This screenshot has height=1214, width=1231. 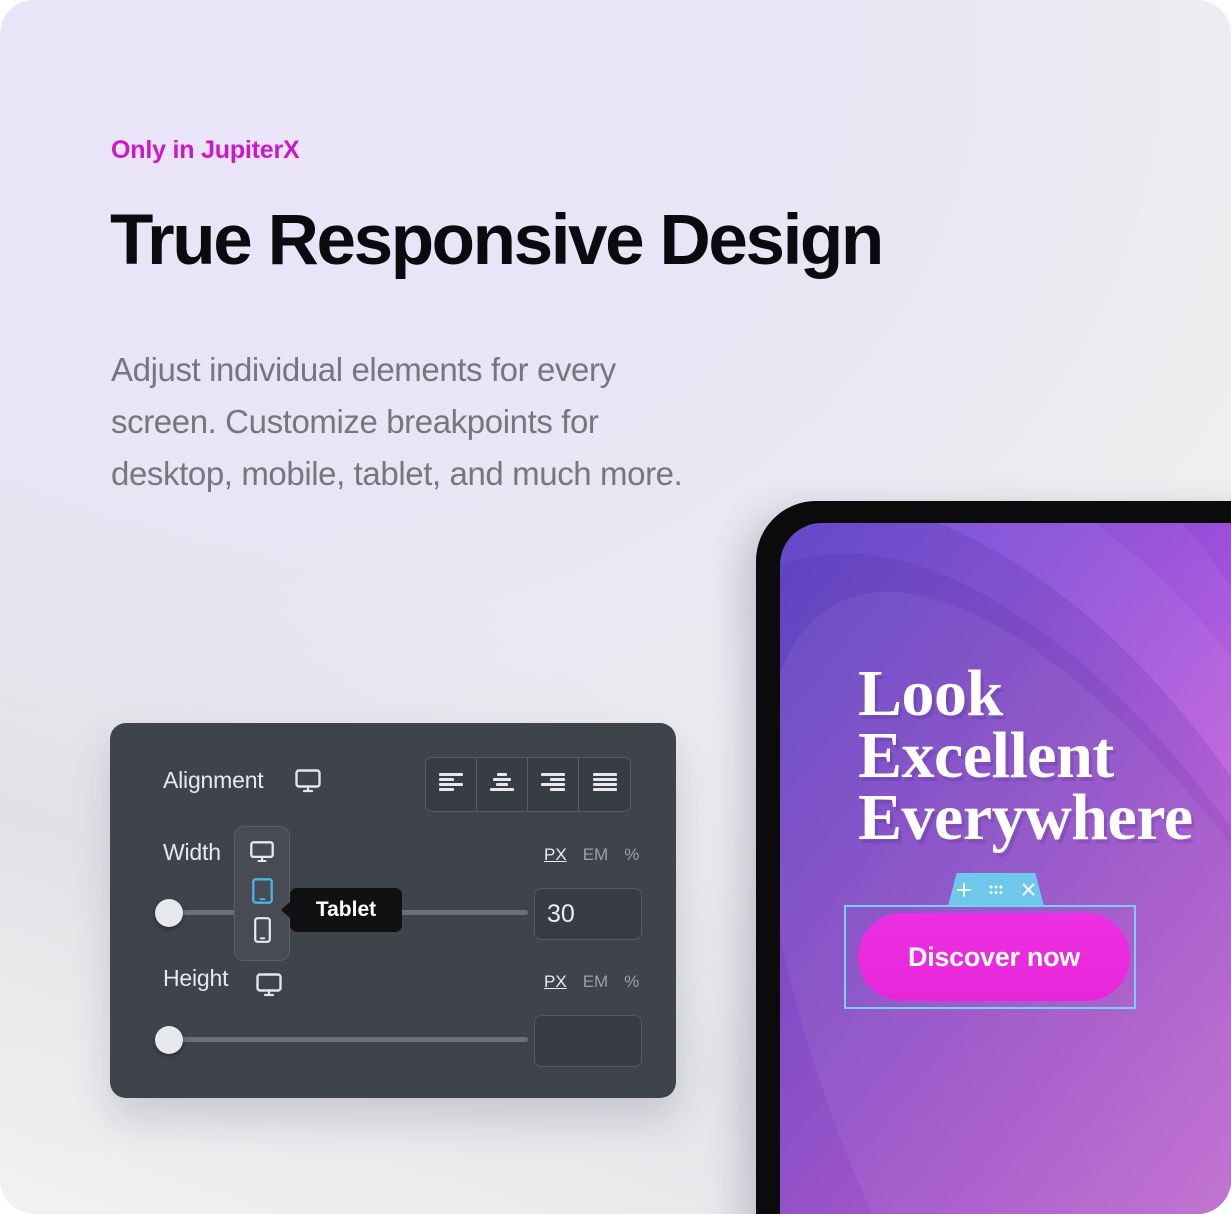 I want to click on mobile-icon, so click(x=262, y=932).